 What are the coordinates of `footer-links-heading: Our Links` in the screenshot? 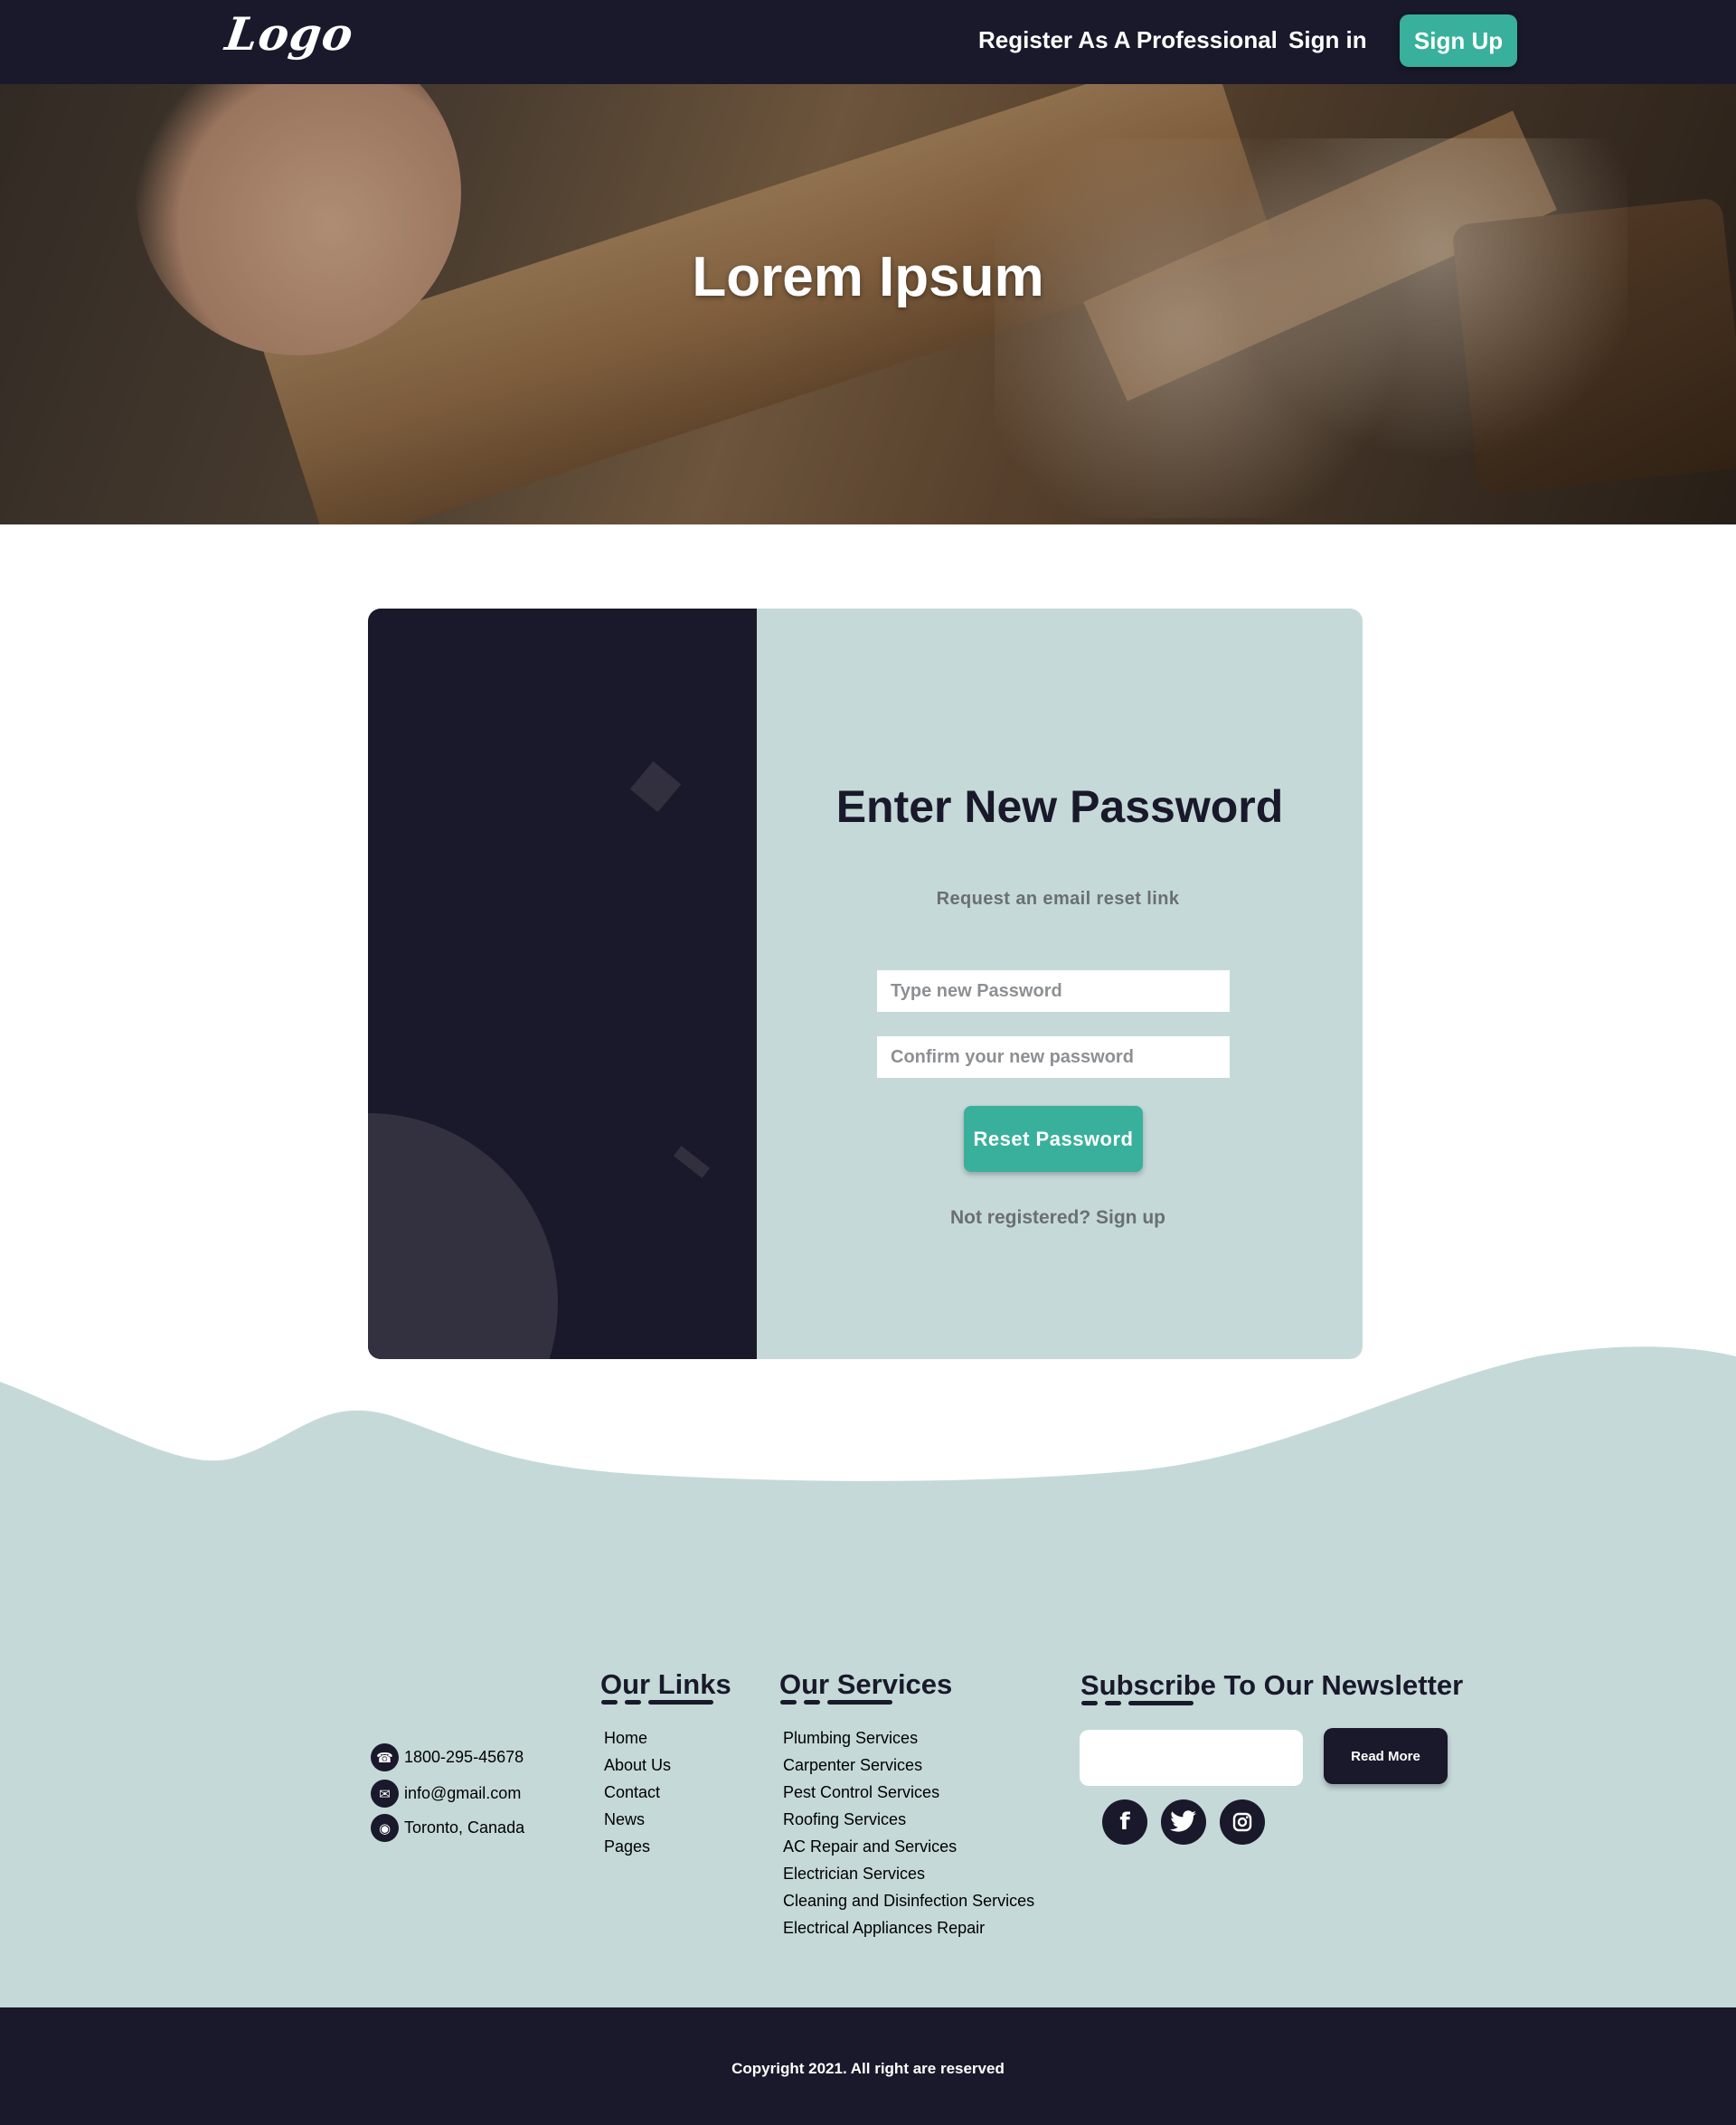 It's located at (666, 1684).